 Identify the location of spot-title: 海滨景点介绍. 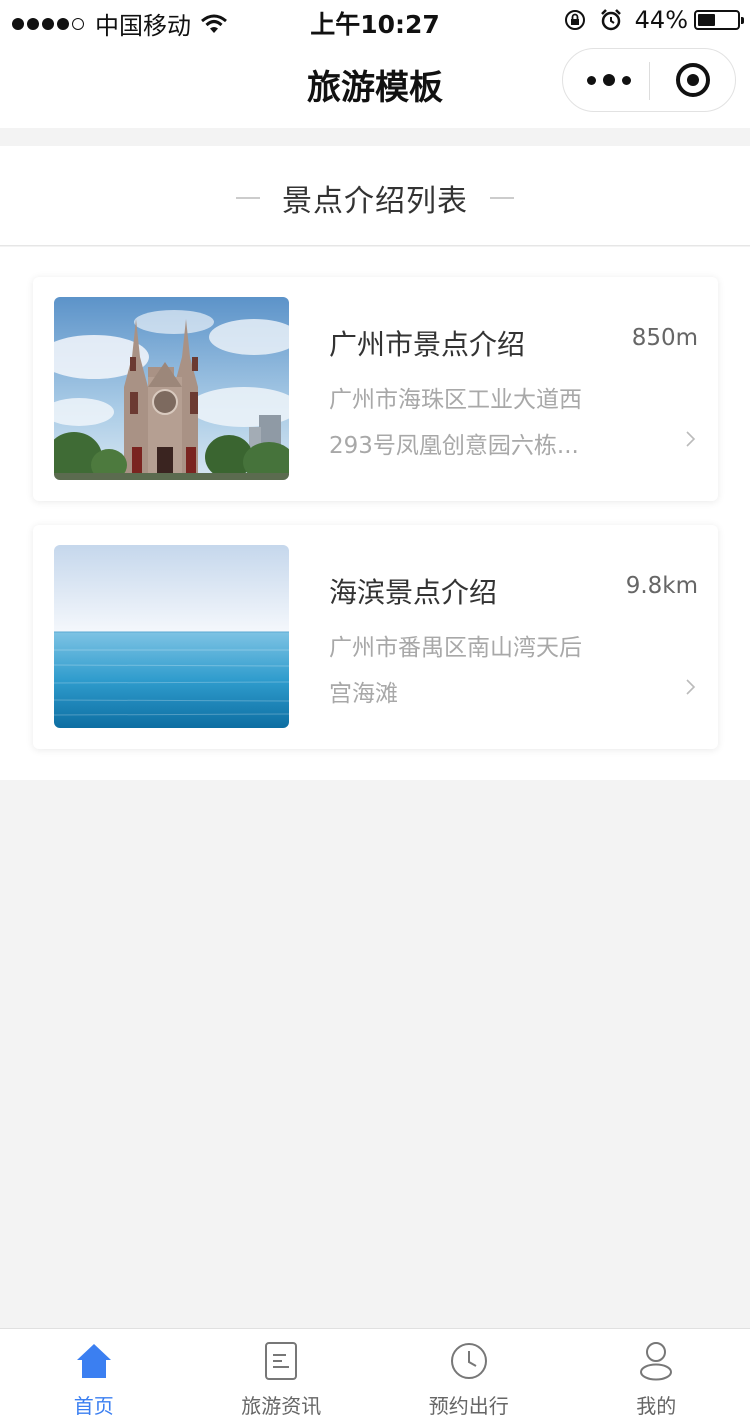
(413, 592).